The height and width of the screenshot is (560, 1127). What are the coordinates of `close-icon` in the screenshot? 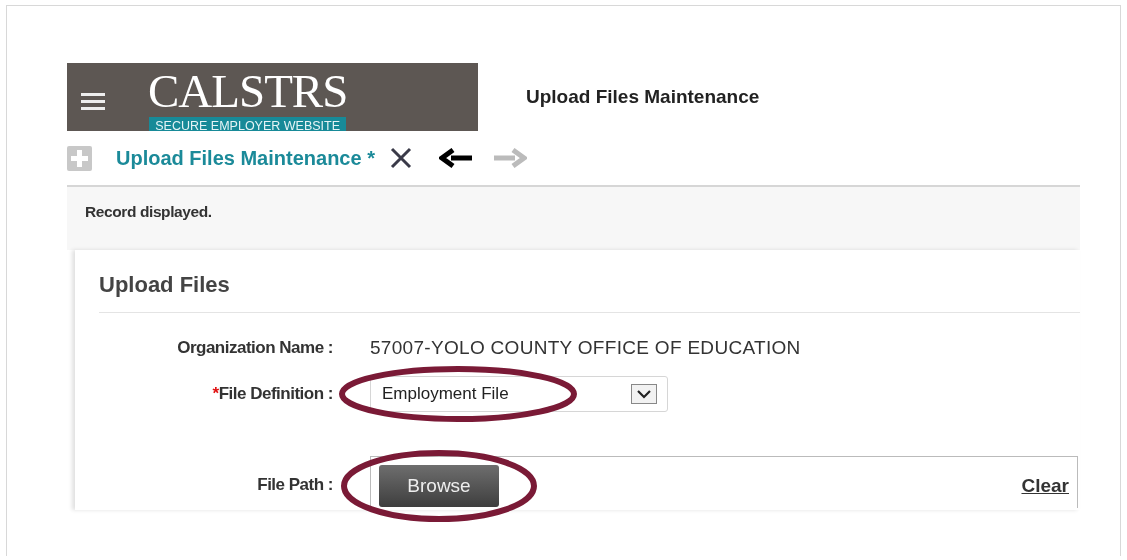 It's located at (400, 158).